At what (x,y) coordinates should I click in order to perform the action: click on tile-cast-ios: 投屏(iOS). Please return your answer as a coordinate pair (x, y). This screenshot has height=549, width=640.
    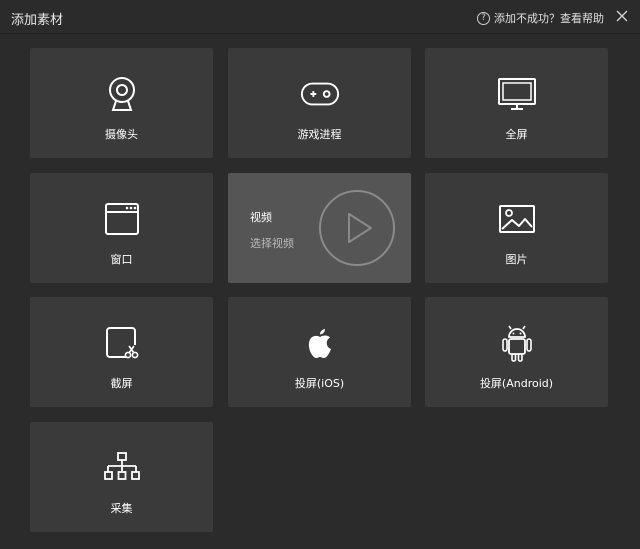
    Looking at the image, I should click on (319, 352).